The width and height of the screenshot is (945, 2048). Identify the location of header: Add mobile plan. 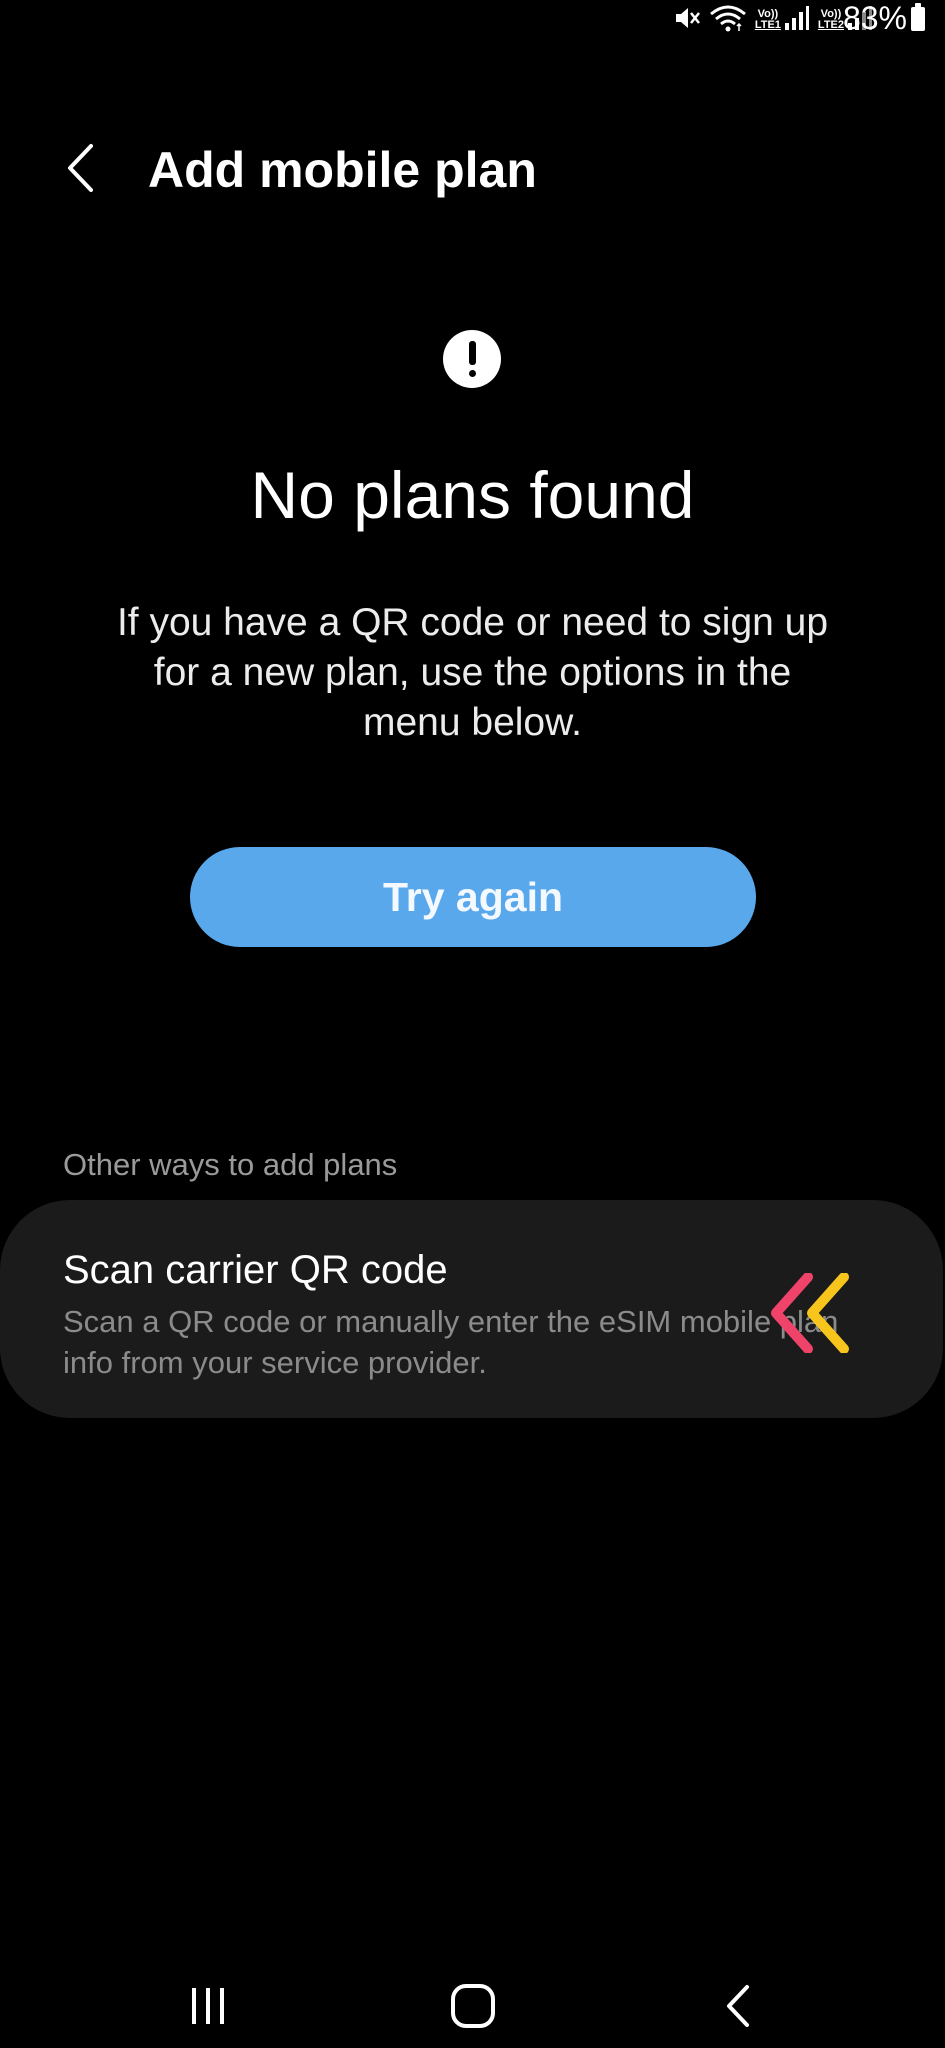
(472, 170).